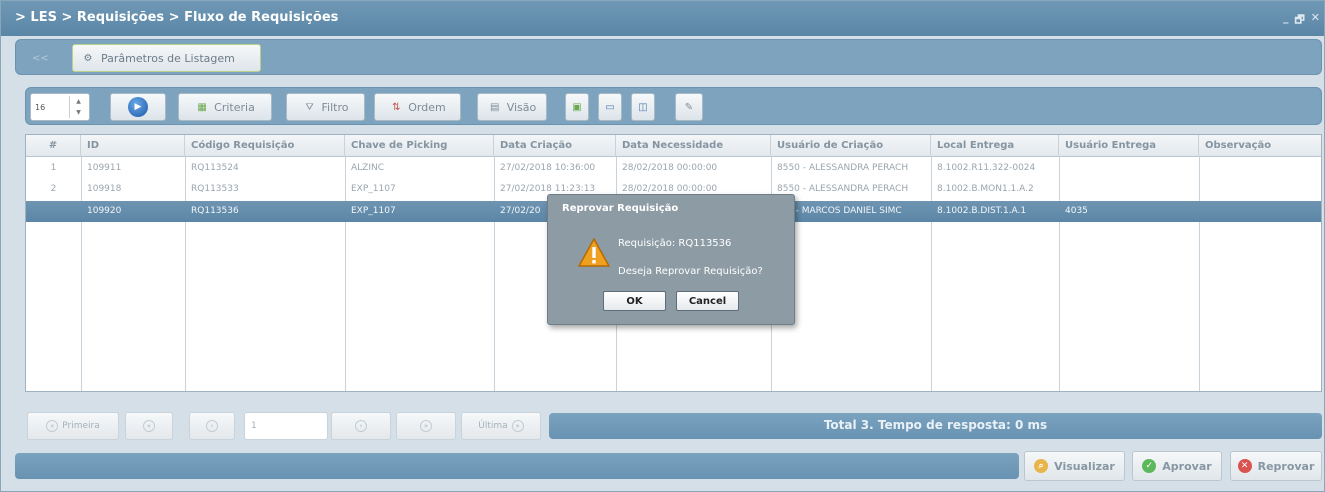 The image size is (1325, 492). I want to click on collapse-label: <<, so click(40, 58).